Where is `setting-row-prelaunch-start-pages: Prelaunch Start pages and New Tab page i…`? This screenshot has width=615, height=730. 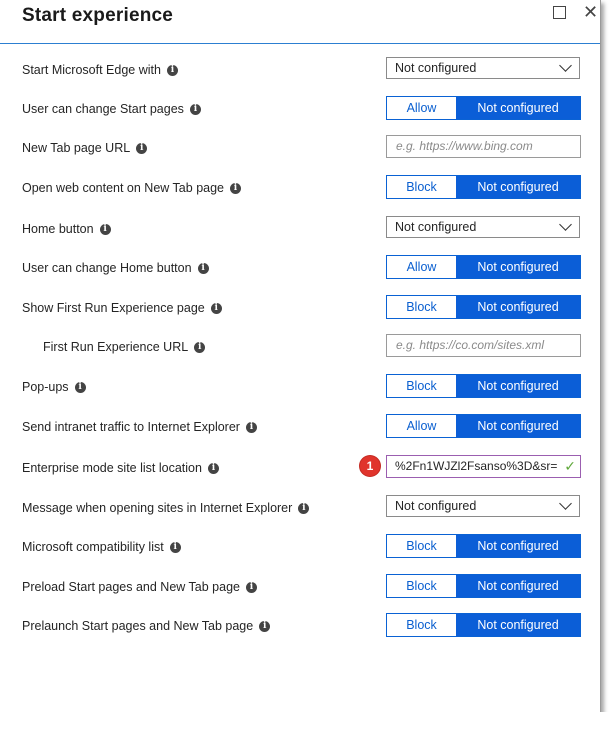
setting-row-prelaunch-start-pages: Prelaunch Start pages and New Tab page i… is located at coordinates (300, 629).